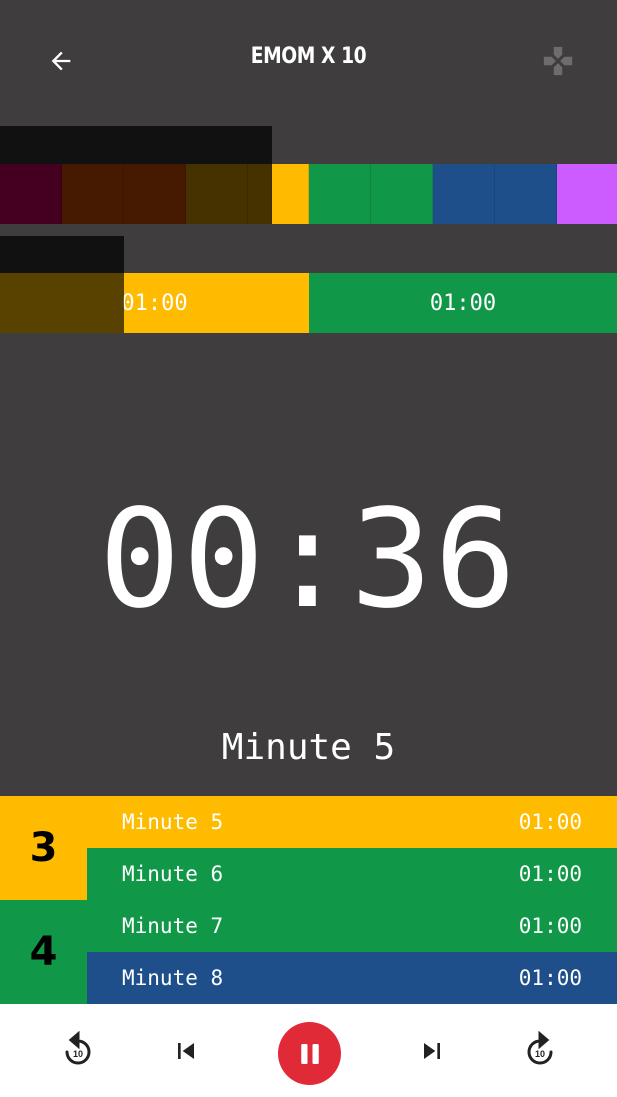 The width and height of the screenshot is (617, 1097). I want to click on current-interval-label: Minute 5, so click(308, 747).